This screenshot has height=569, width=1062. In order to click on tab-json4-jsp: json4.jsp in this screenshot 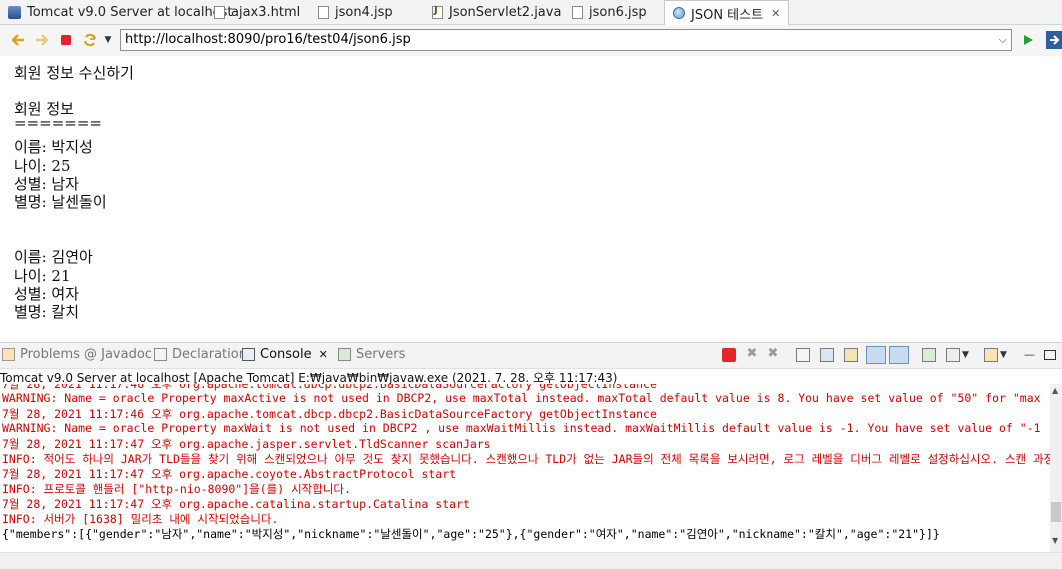, I will do `click(355, 12)`.